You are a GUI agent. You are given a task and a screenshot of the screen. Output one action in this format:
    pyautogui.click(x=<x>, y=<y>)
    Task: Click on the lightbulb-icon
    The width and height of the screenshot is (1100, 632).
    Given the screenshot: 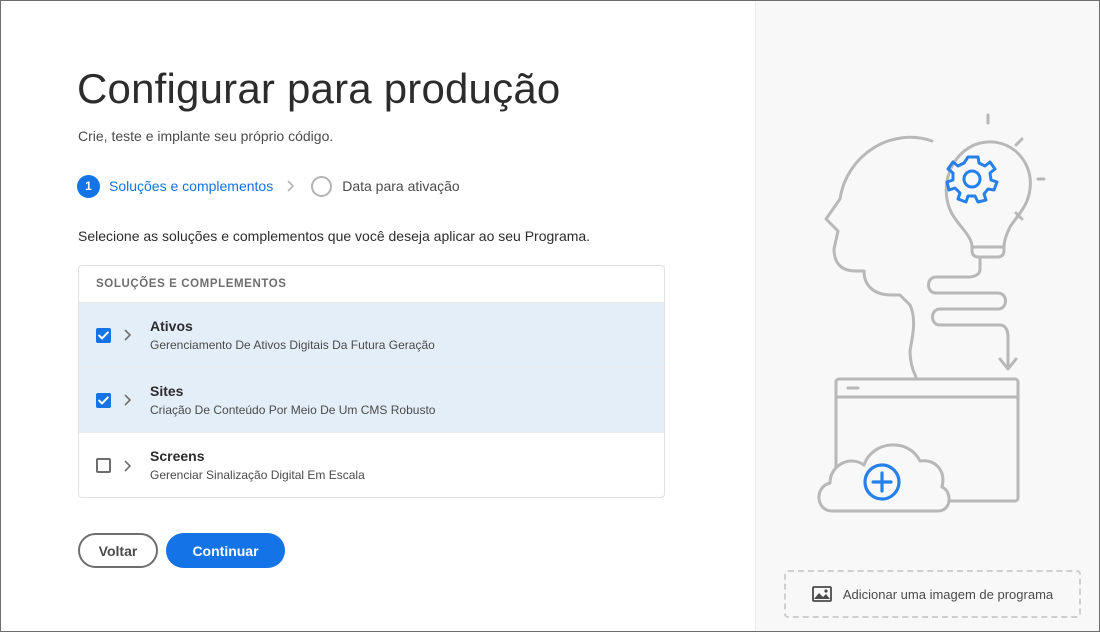 What is the action you would take?
    pyautogui.click(x=990, y=196)
    